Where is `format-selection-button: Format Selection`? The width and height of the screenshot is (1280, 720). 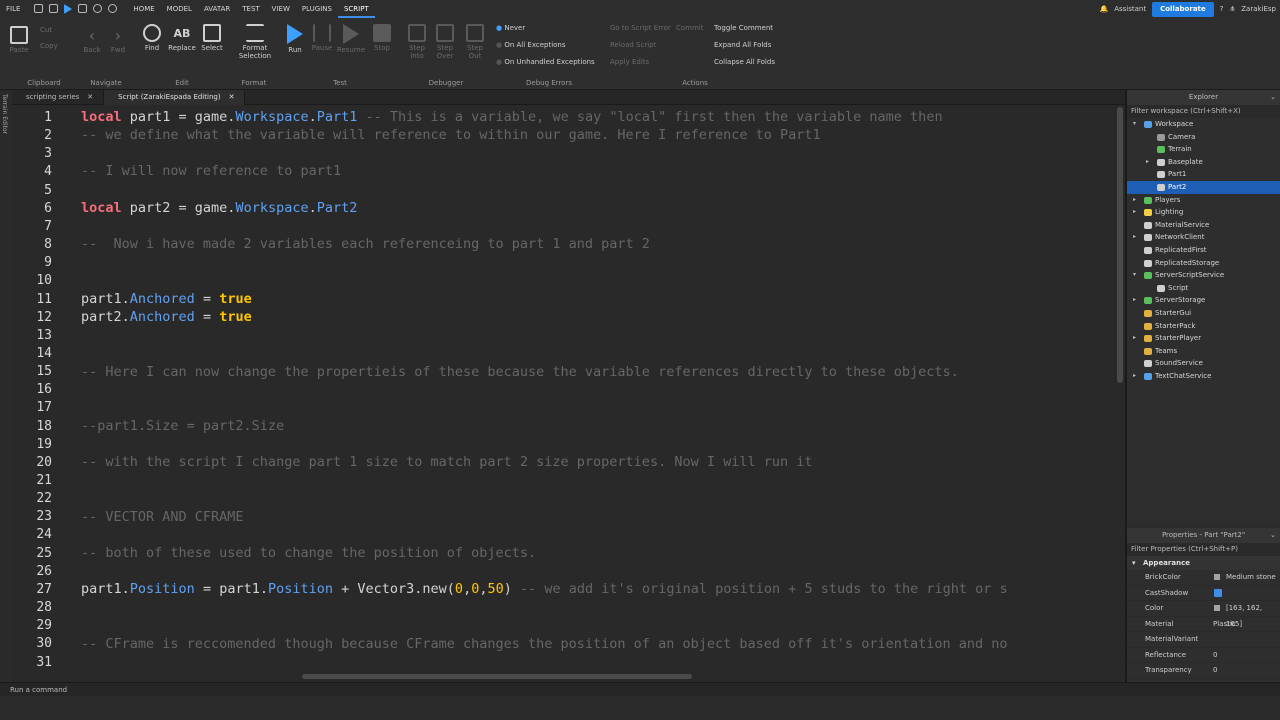 format-selection-button: Format Selection is located at coordinates (255, 42).